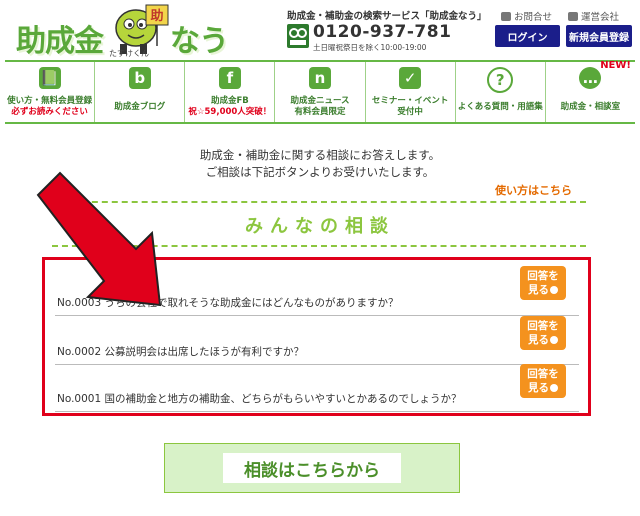  What do you see at coordinates (500, 80) in the screenshot?
I see `question-icon: ?` at bounding box center [500, 80].